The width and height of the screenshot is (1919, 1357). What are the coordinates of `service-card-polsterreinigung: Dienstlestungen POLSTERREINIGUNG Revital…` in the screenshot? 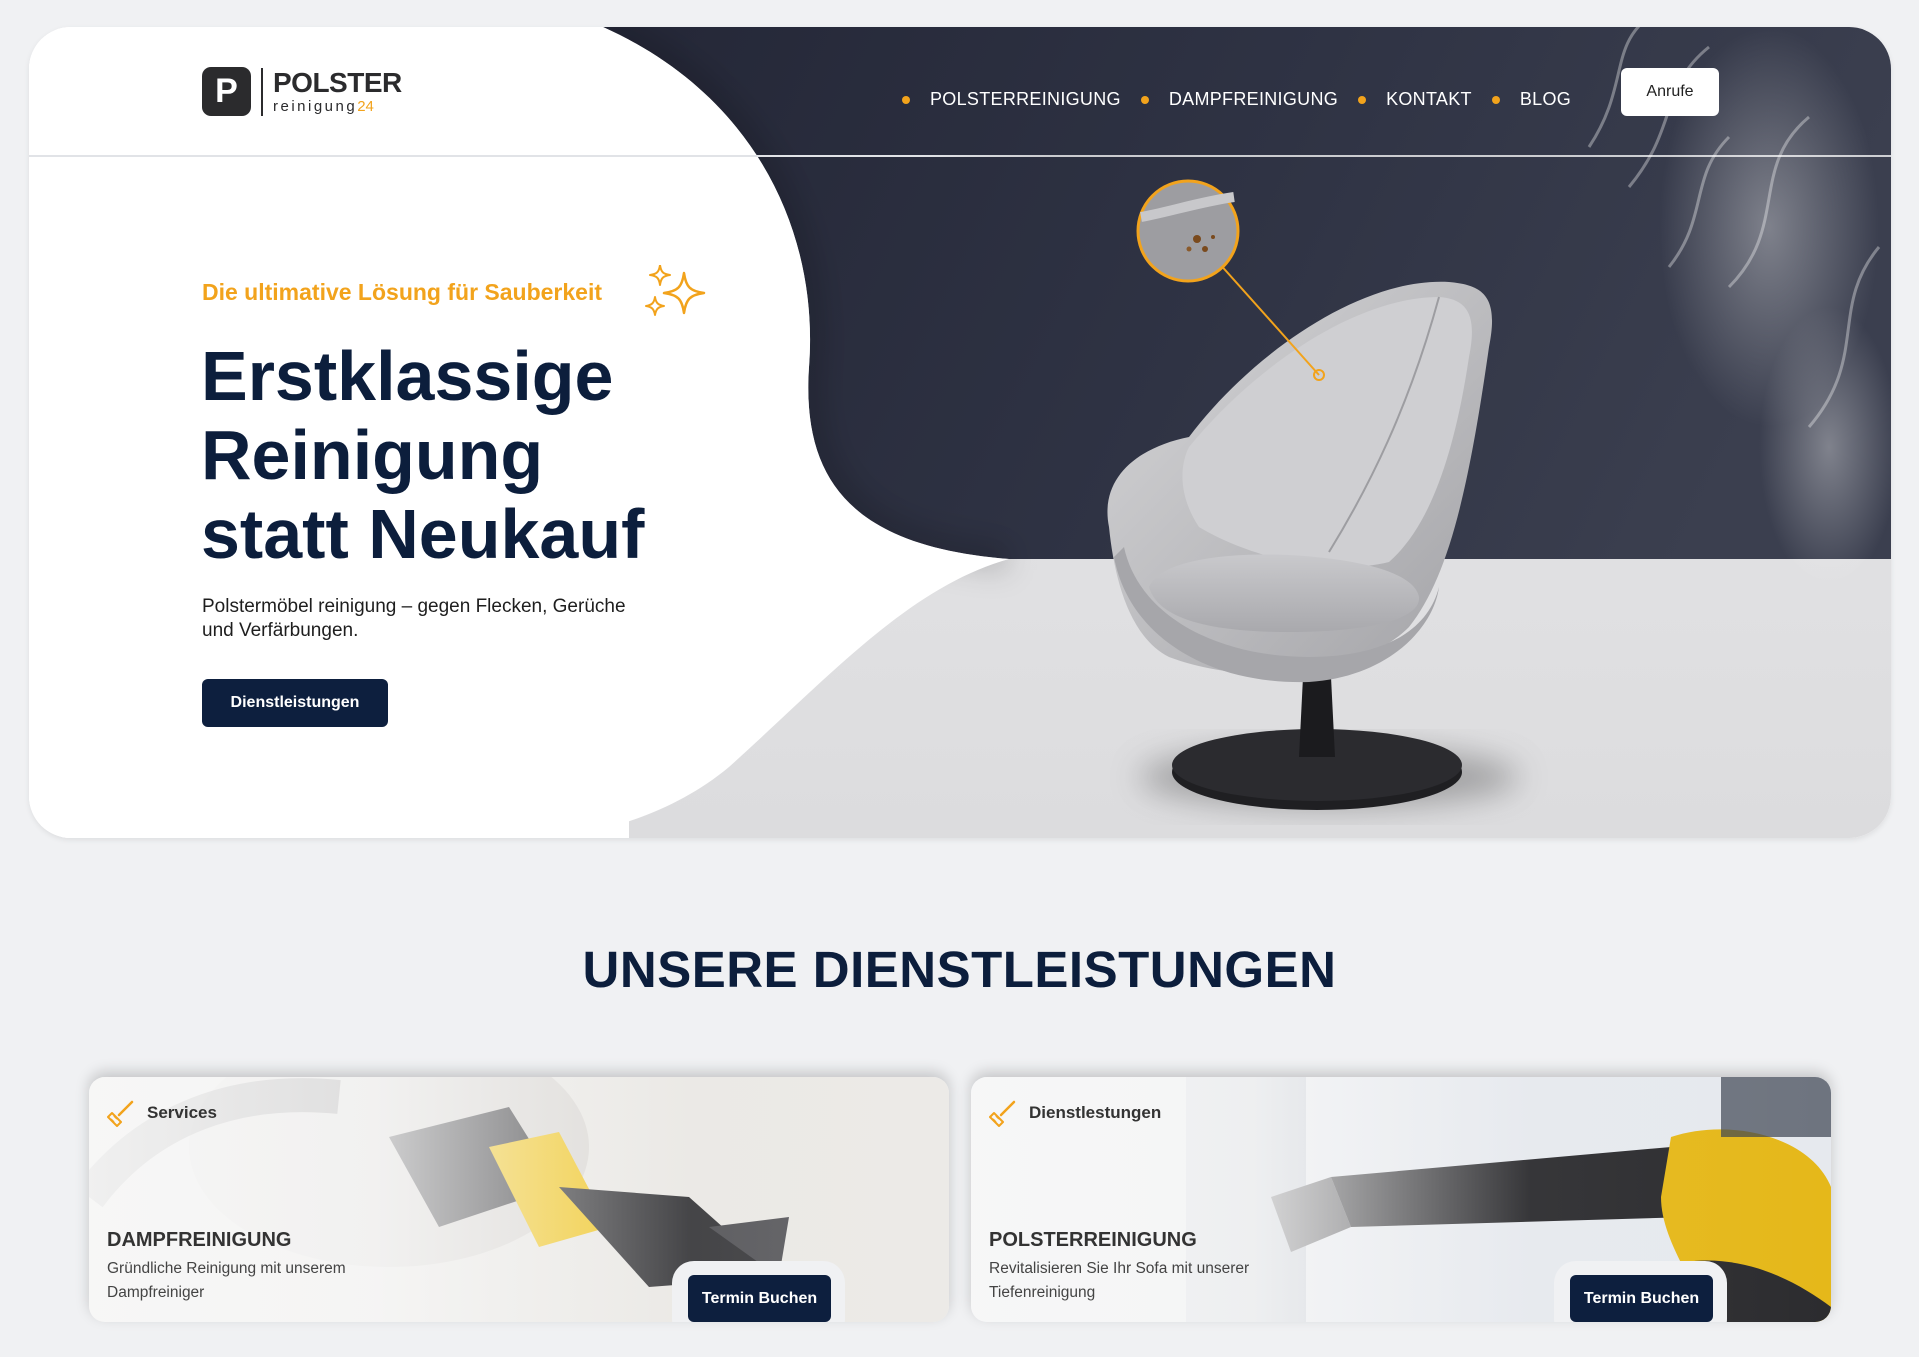 It's located at (1401, 1199).